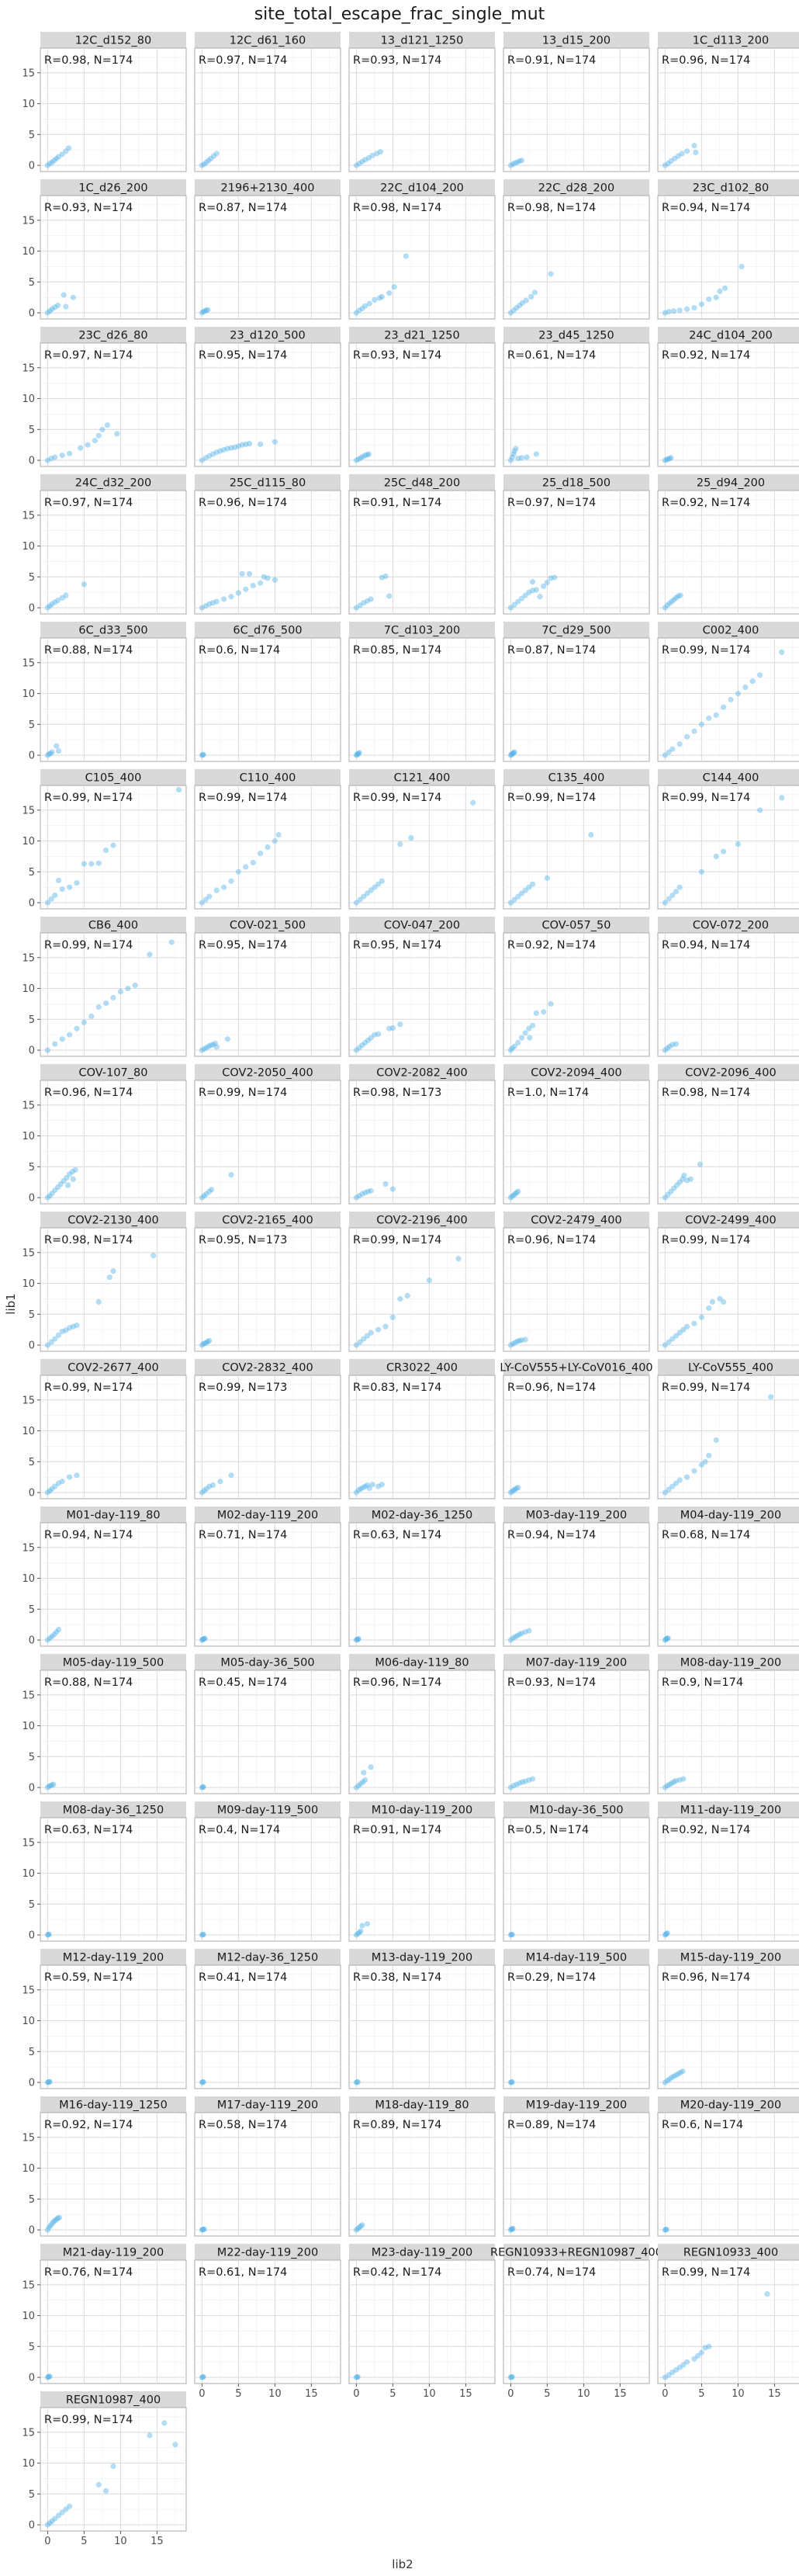 This screenshot has height=2576, width=799. I want to click on facet-strip-label: M14-day-119_500, so click(576, 1958).